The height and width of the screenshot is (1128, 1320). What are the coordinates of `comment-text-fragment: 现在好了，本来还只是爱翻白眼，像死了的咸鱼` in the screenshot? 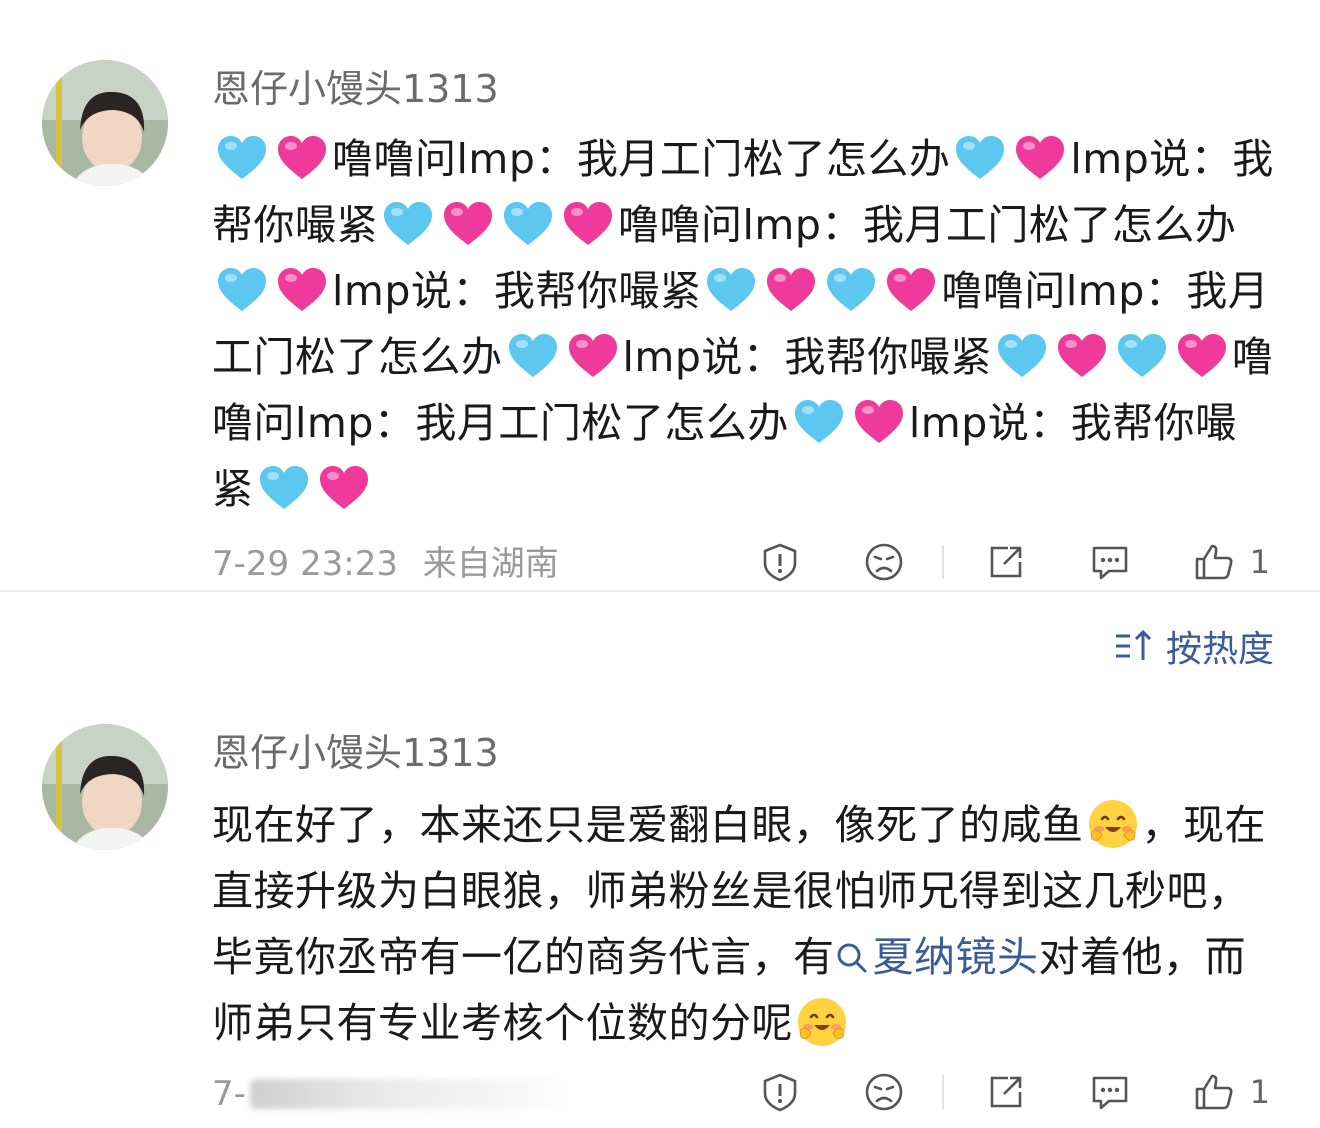 It's located at (648, 825).